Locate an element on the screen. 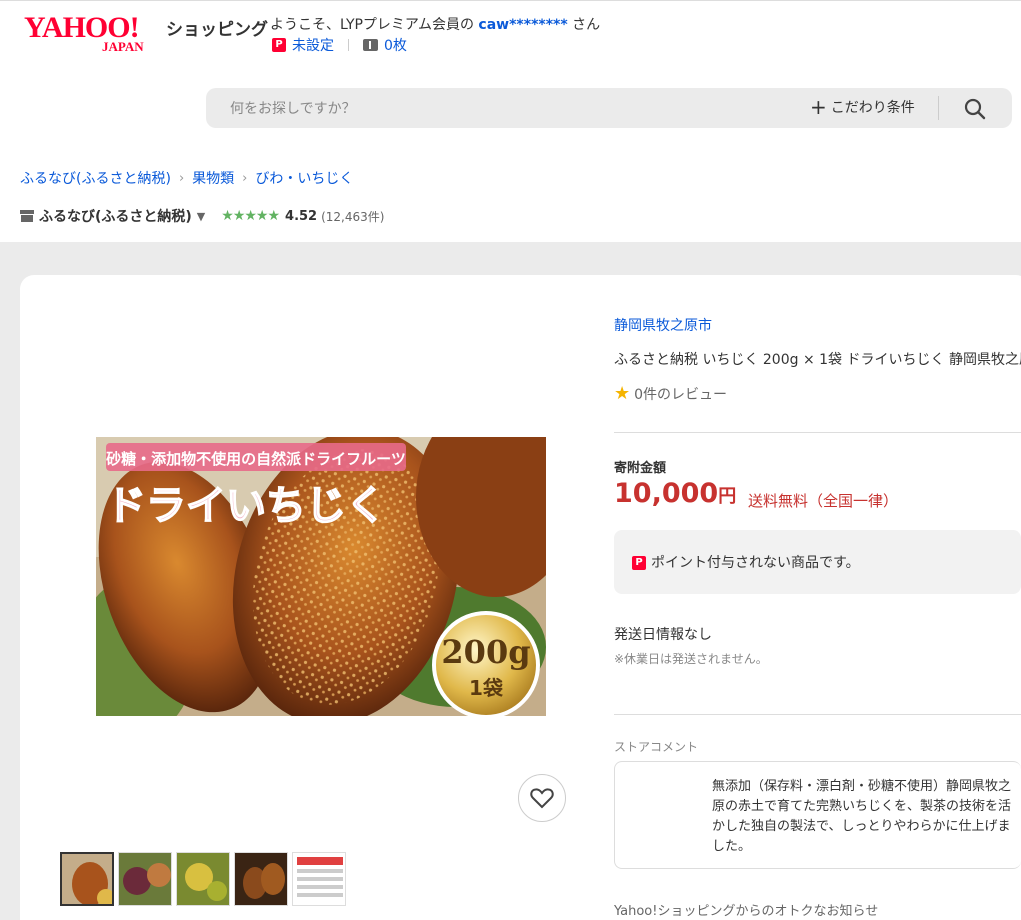 The height and width of the screenshot is (920, 1021). store-info-row: ふるなび(ふるさと納税) ▼ ★★★★★ 4.52 (12,463件) is located at coordinates (202, 216).